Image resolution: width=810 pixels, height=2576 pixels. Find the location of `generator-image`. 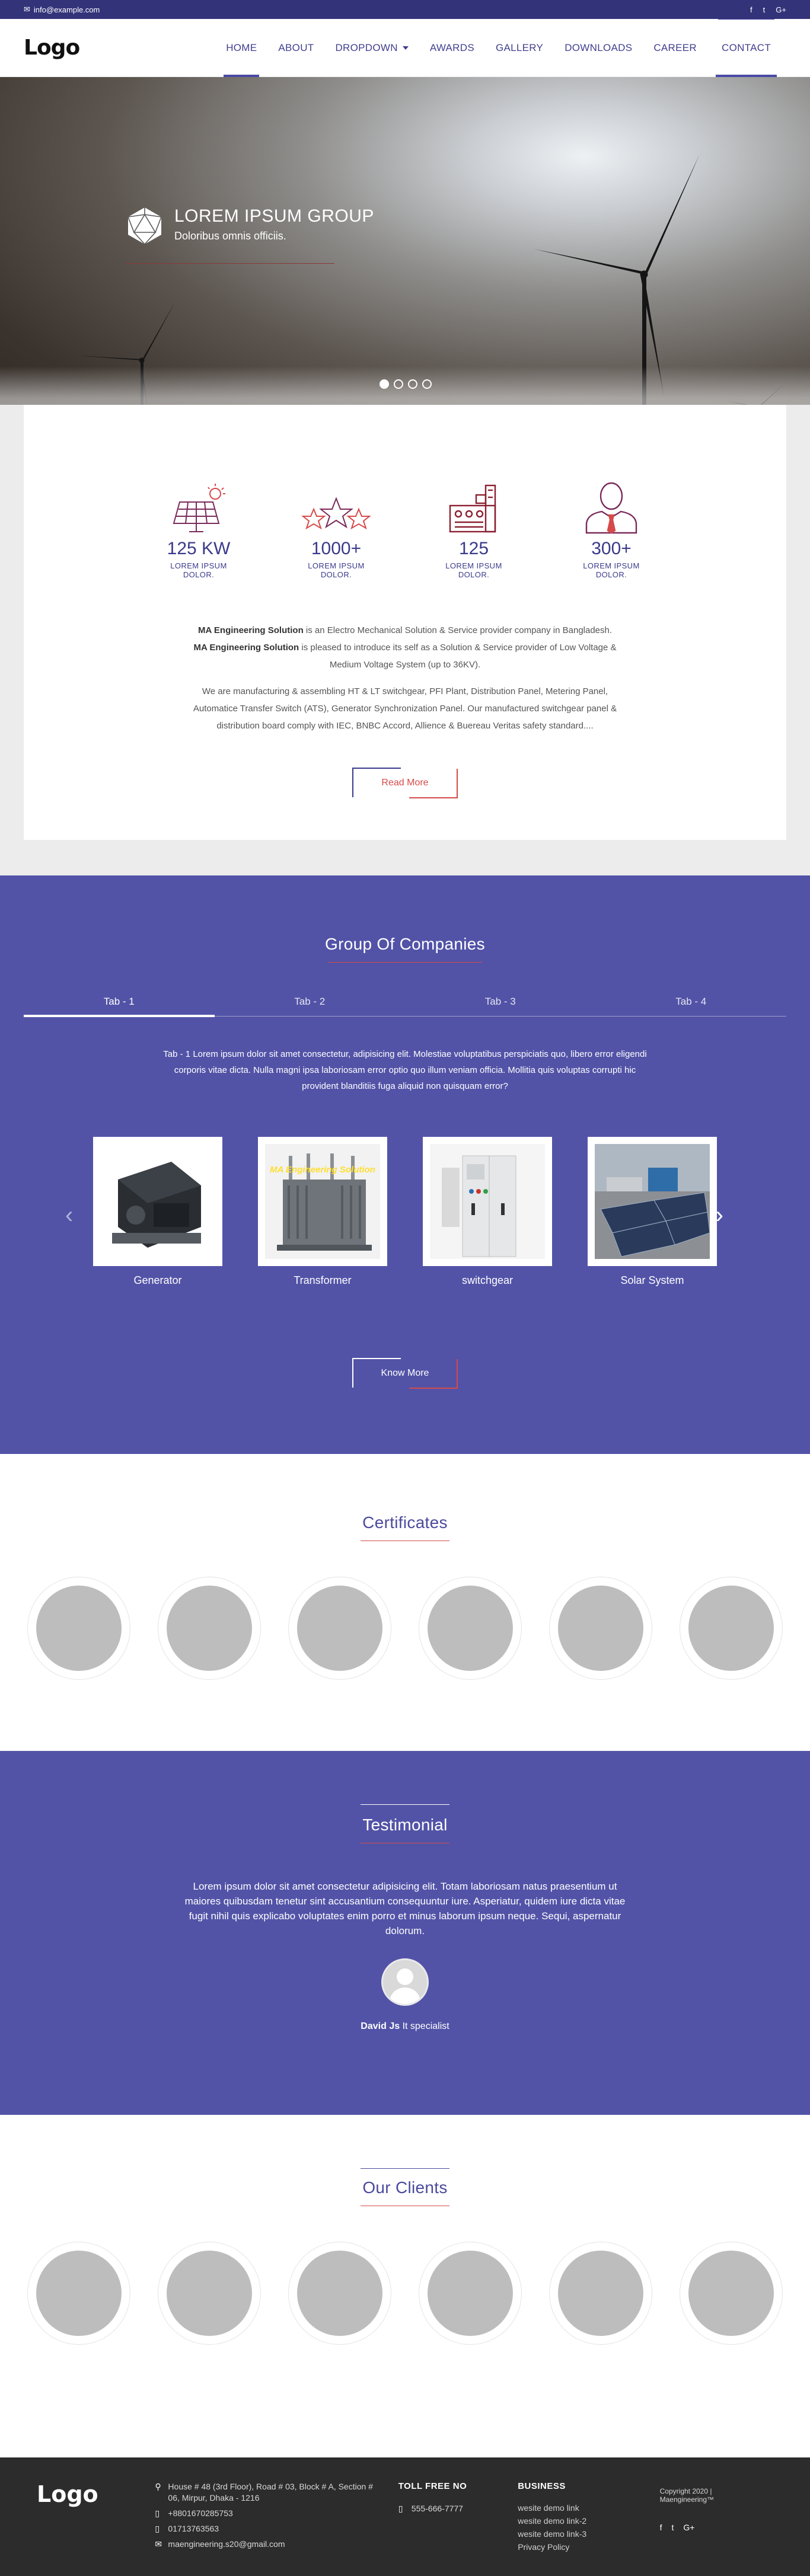

generator-image is located at coordinates (158, 1201).